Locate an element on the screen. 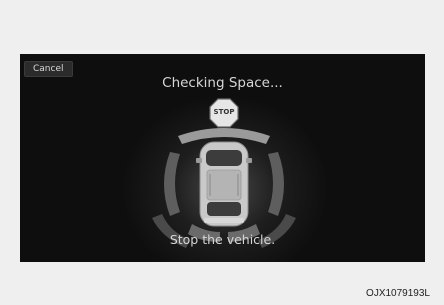 This screenshot has width=444, height=305. right-sensor-zone is located at coordinates (276, 184).